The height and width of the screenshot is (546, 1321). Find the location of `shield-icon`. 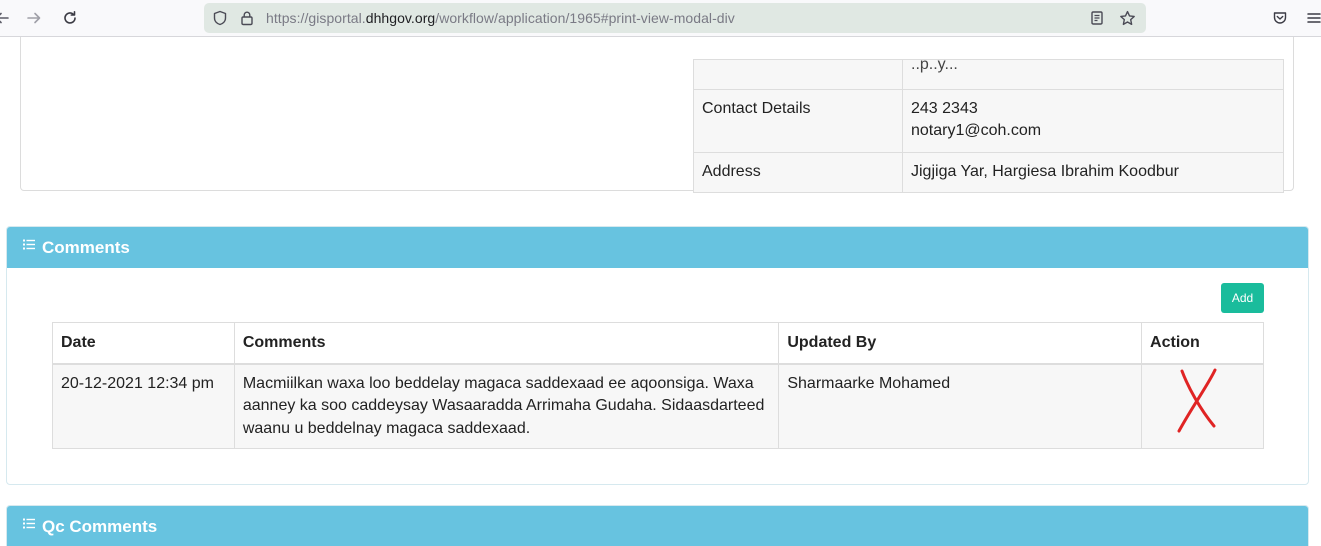

shield-icon is located at coordinates (220, 18).